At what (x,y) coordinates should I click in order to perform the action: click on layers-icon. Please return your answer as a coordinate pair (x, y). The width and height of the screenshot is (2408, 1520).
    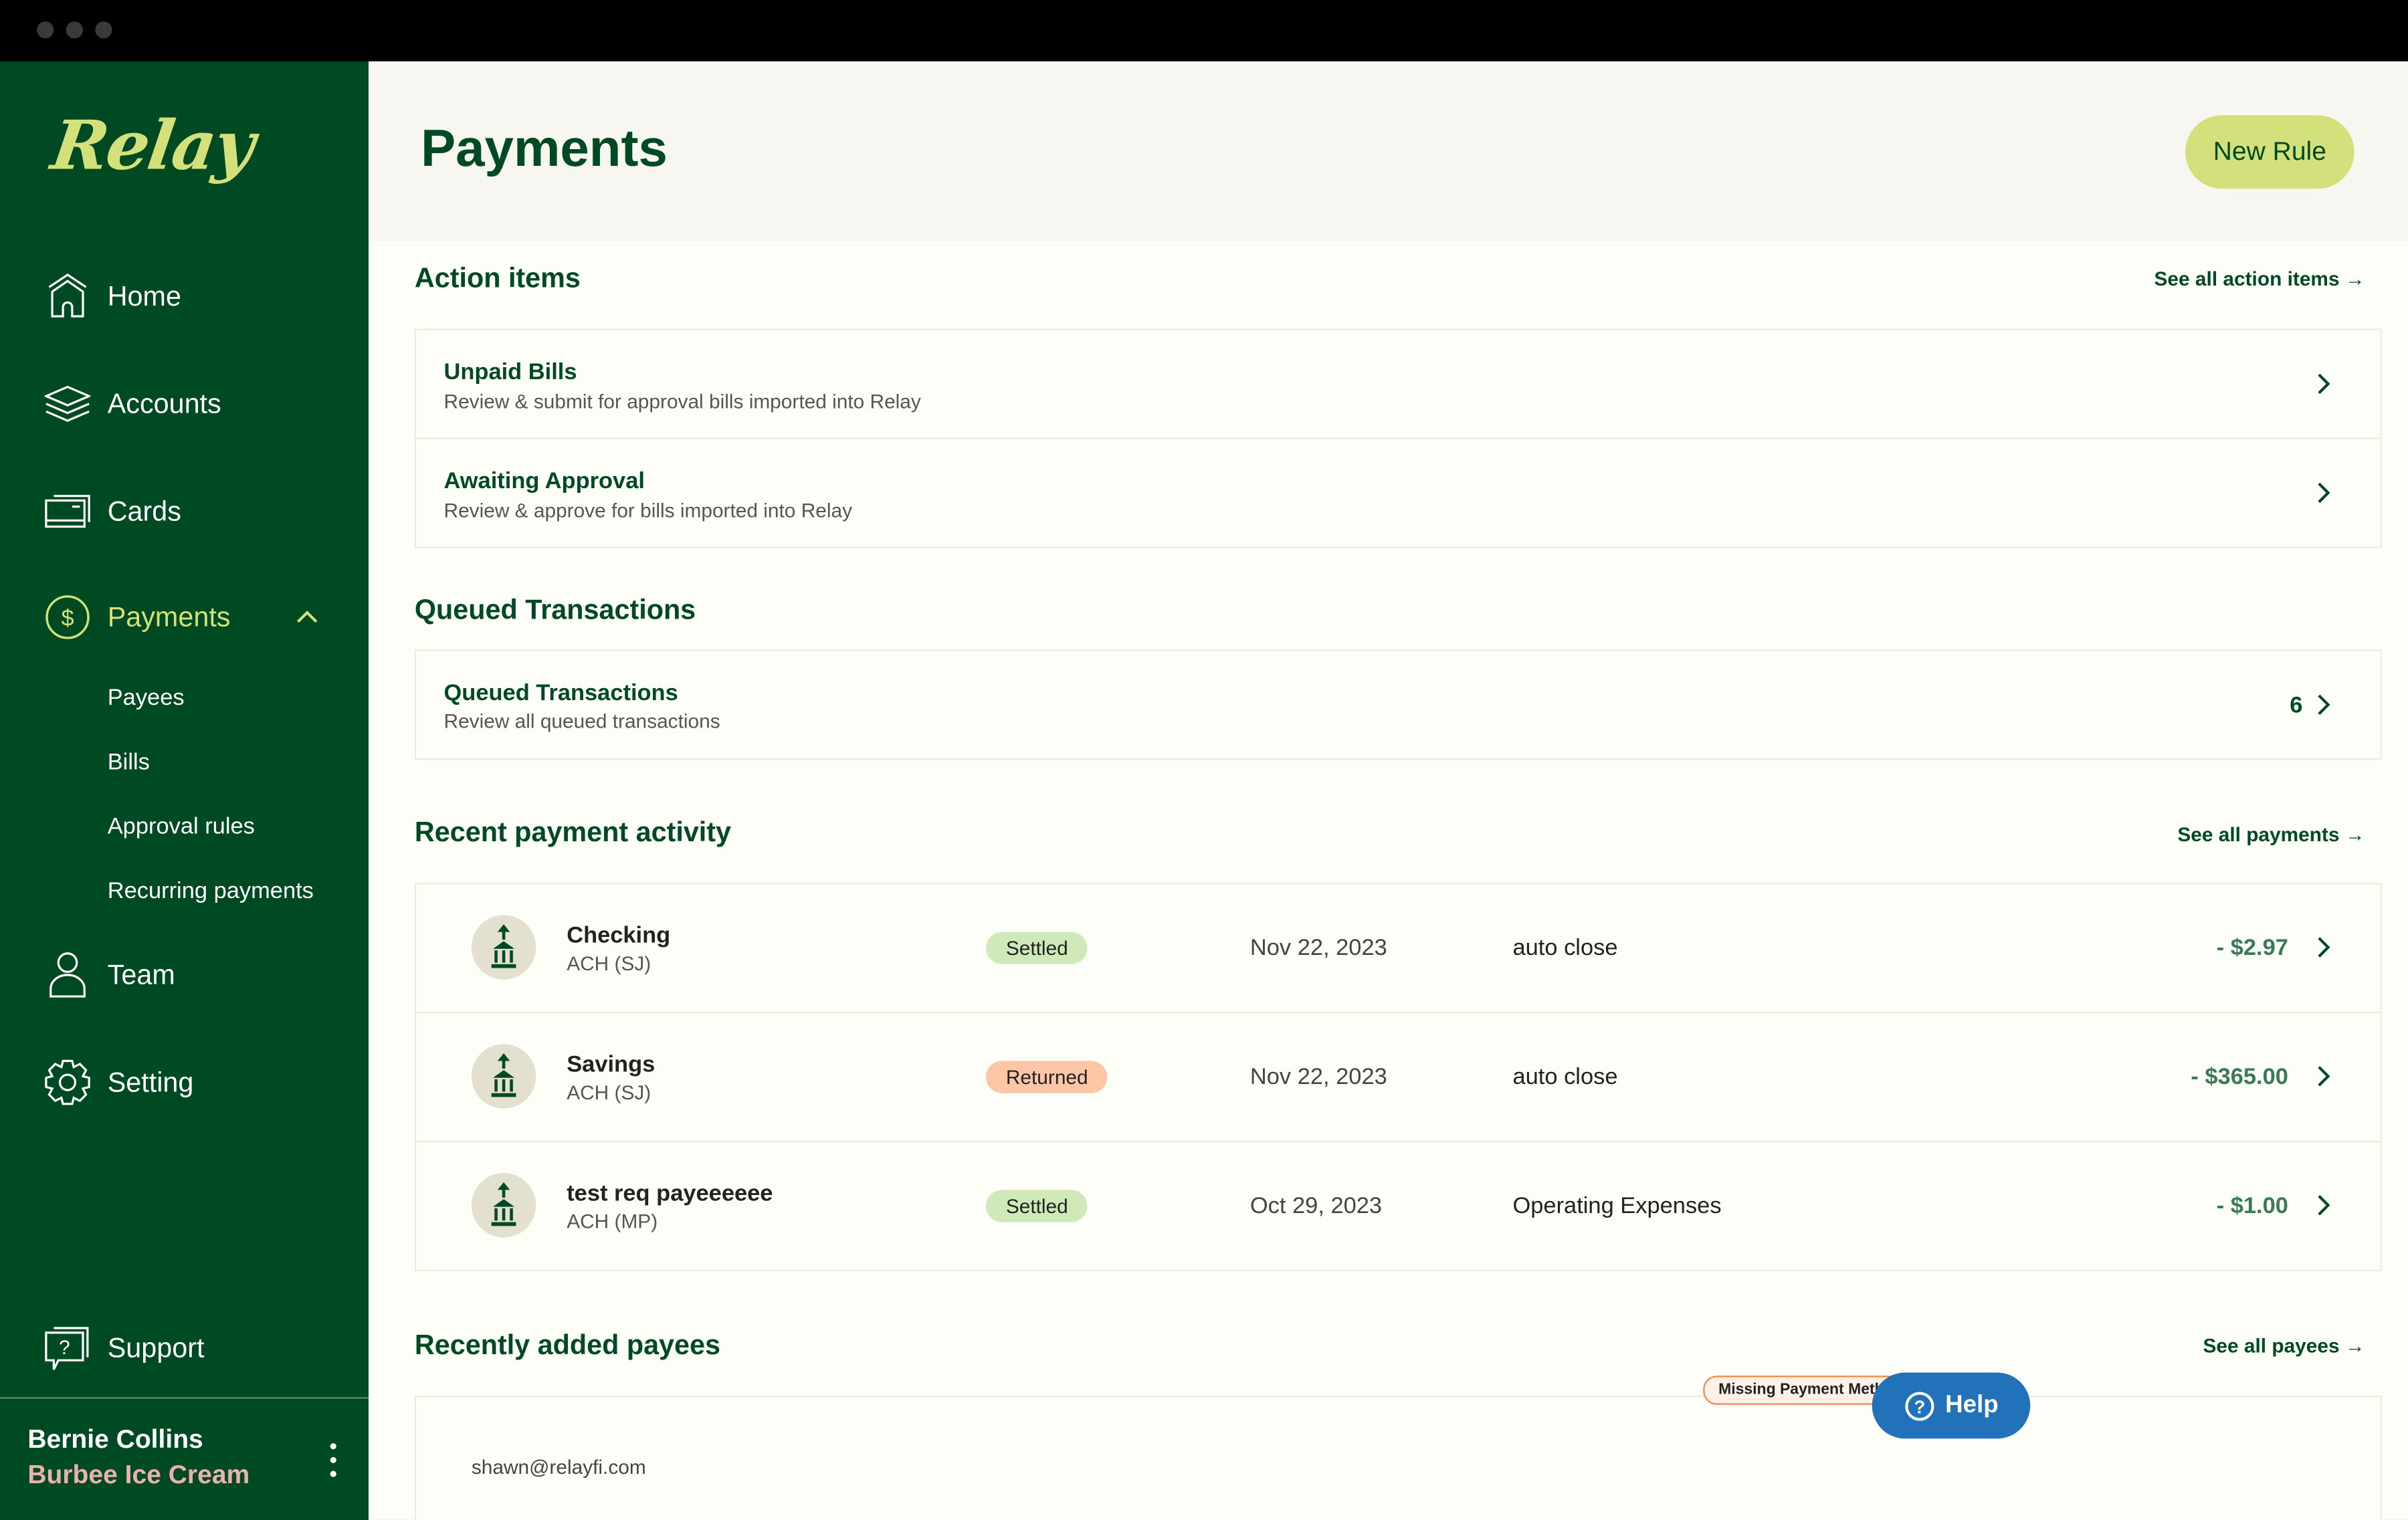
    Looking at the image, I should click on (67, 403).